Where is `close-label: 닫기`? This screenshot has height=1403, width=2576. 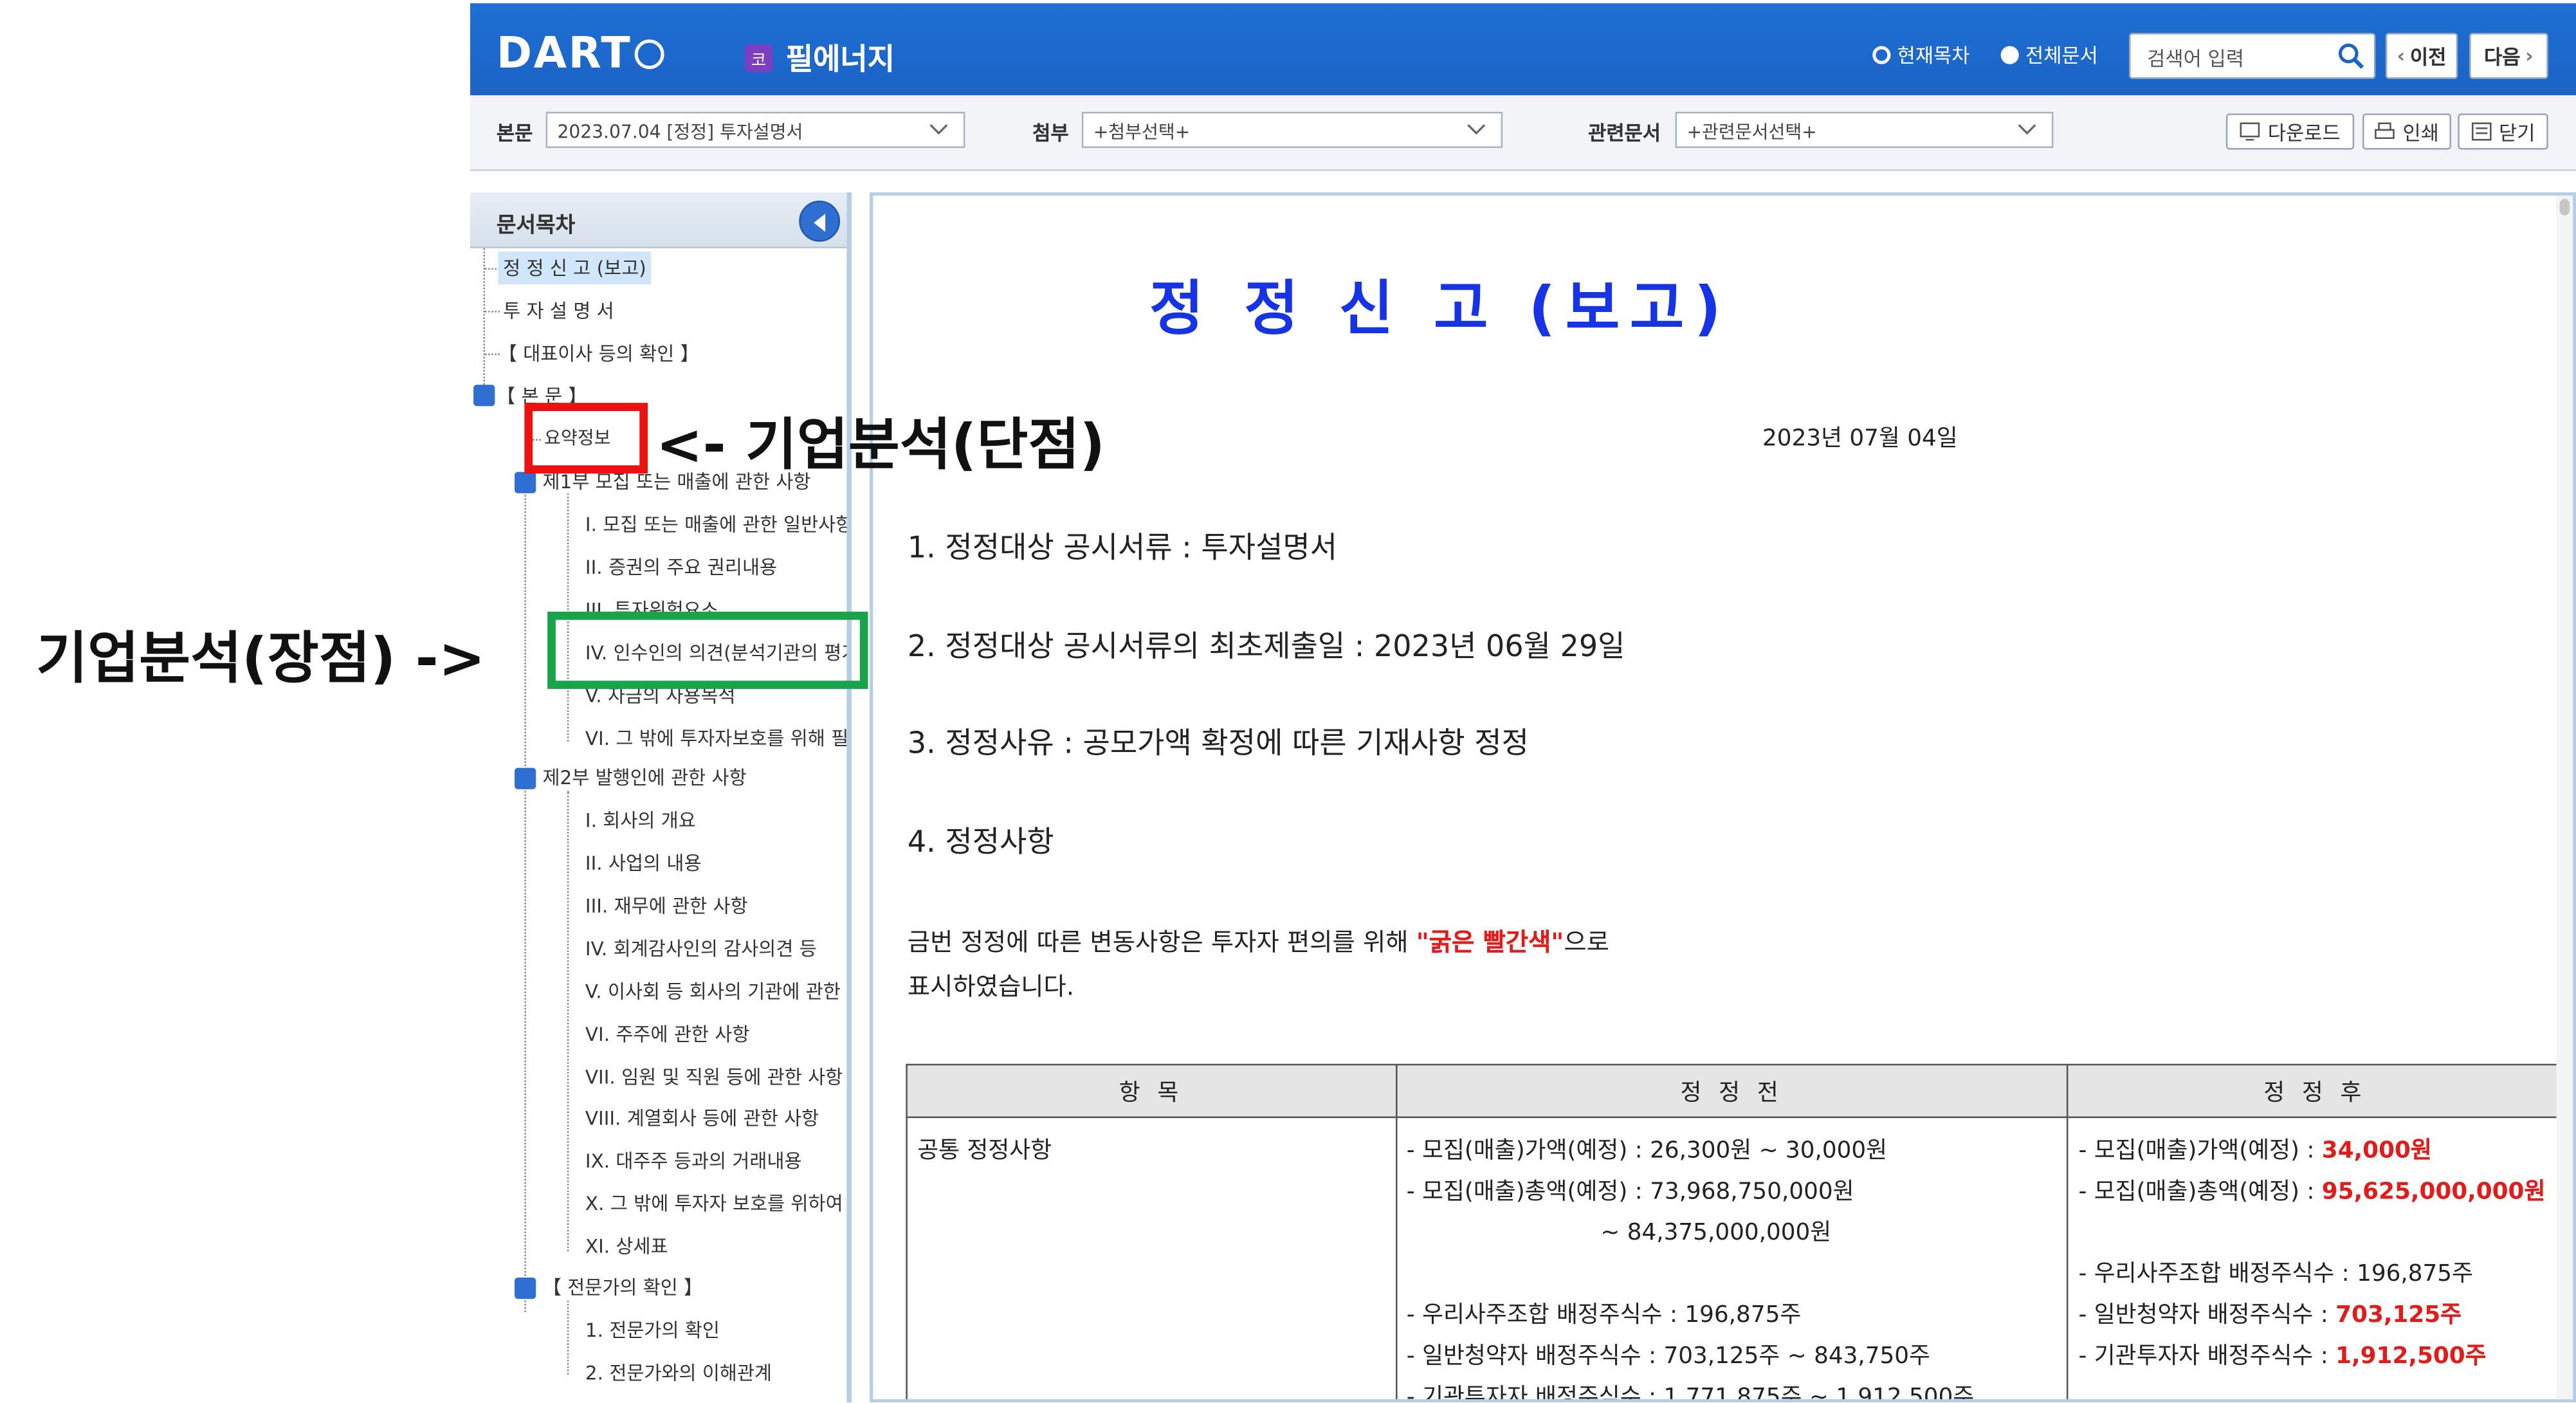 close-label: 닫기 is located at coordinates (2517, 132).